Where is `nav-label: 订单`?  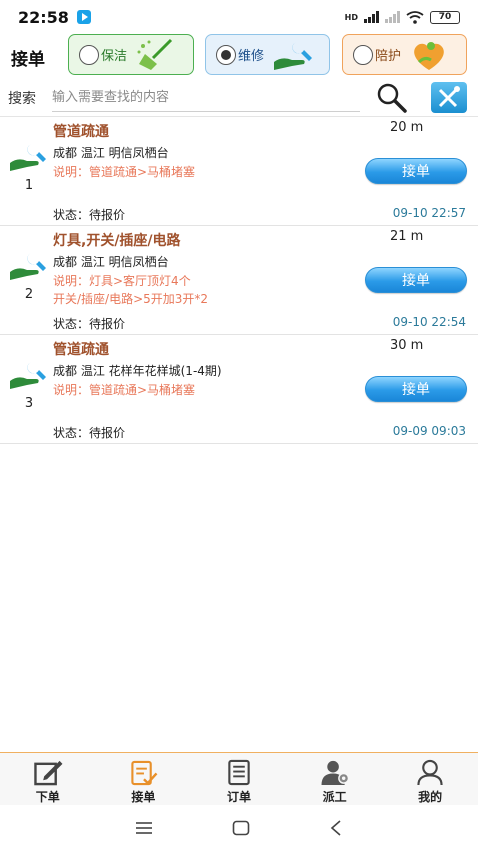 nav-label: 订单 is located at coordinates (238, 797).